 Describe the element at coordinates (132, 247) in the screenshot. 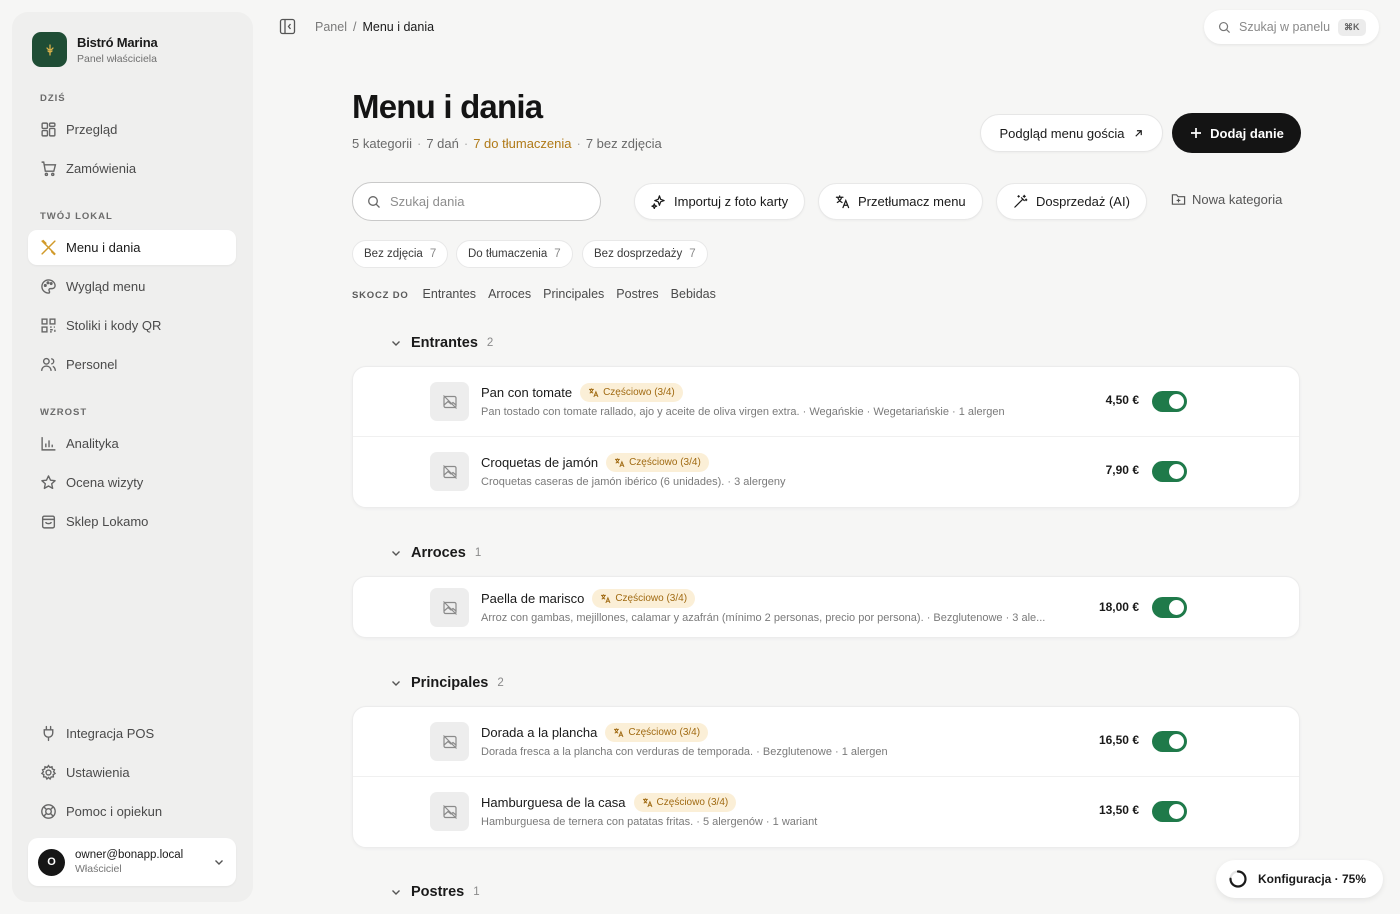

I see `sidebar-item-menu: Menu i dania` at that location.